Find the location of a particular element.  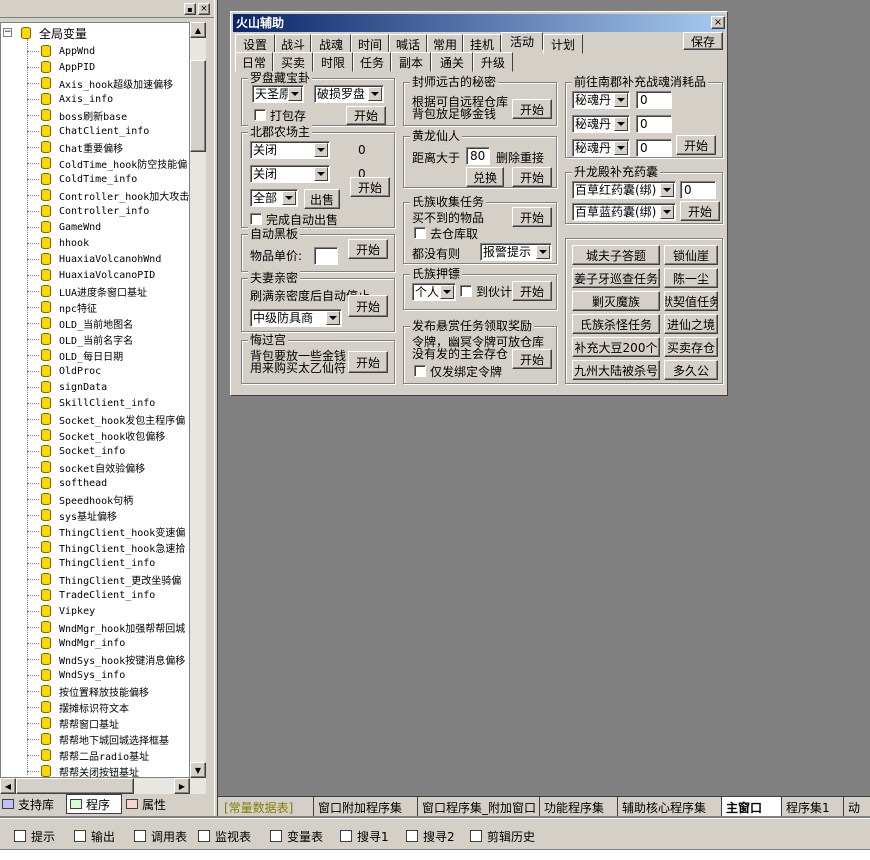

clan-collect-alarm-select: 报警提示 is located at coordinates (516, 252).